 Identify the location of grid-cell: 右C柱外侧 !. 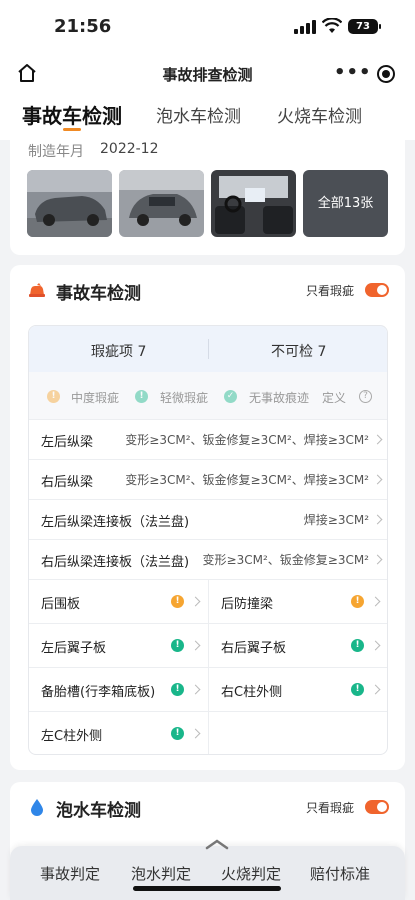
(298, 690).